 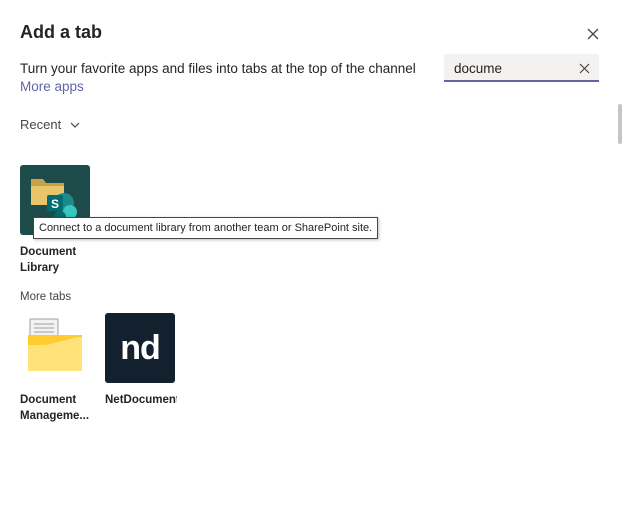 I want to click on netdocuments-logo-text: nd, so click(x=140, y=347).